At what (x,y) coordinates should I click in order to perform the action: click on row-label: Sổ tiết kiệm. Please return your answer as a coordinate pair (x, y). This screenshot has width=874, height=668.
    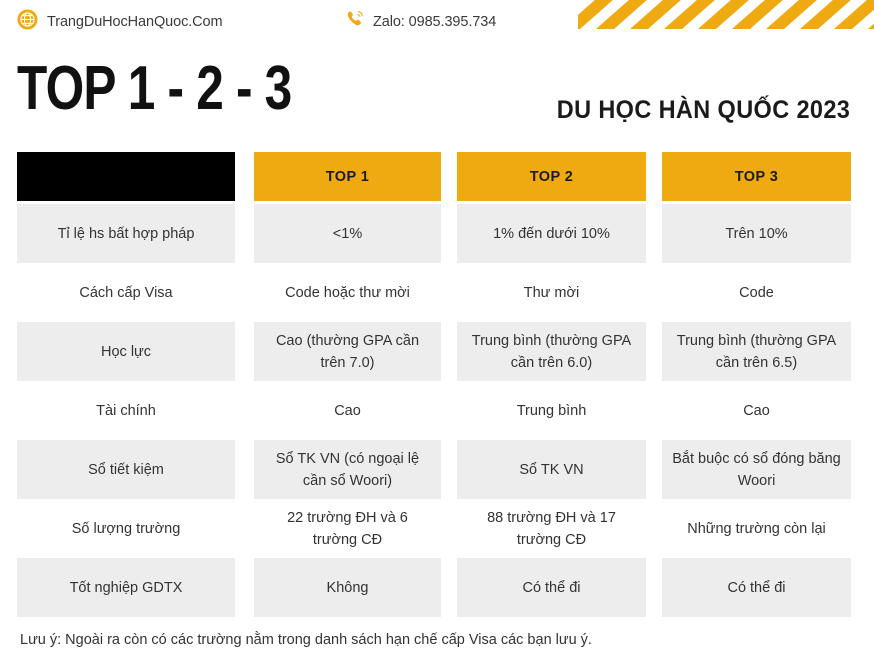
    Looking at the image, I should click on (126, 469).